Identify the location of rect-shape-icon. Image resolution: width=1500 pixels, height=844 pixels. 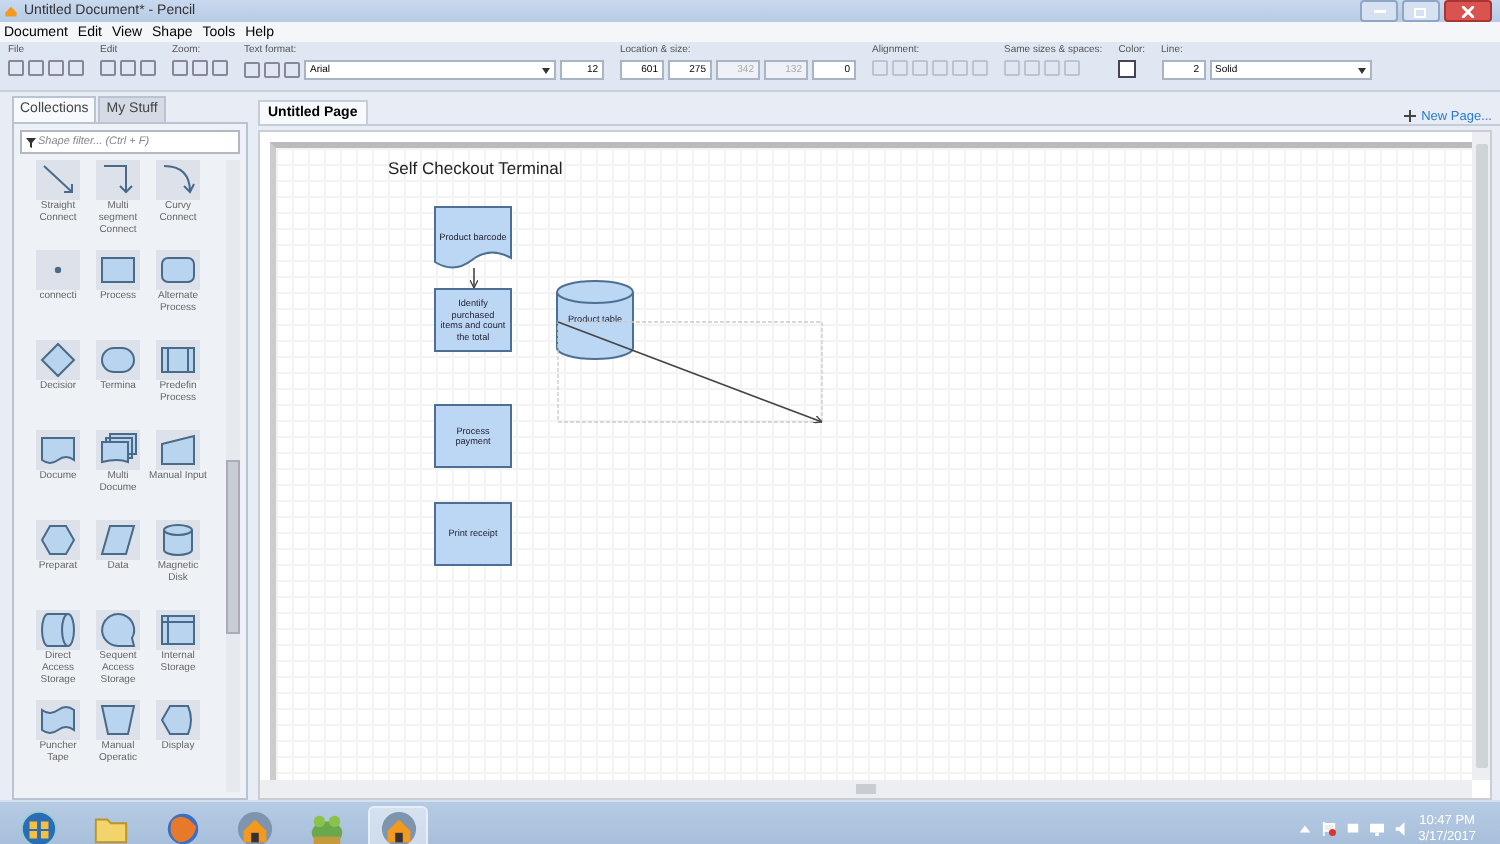
(118, 270).